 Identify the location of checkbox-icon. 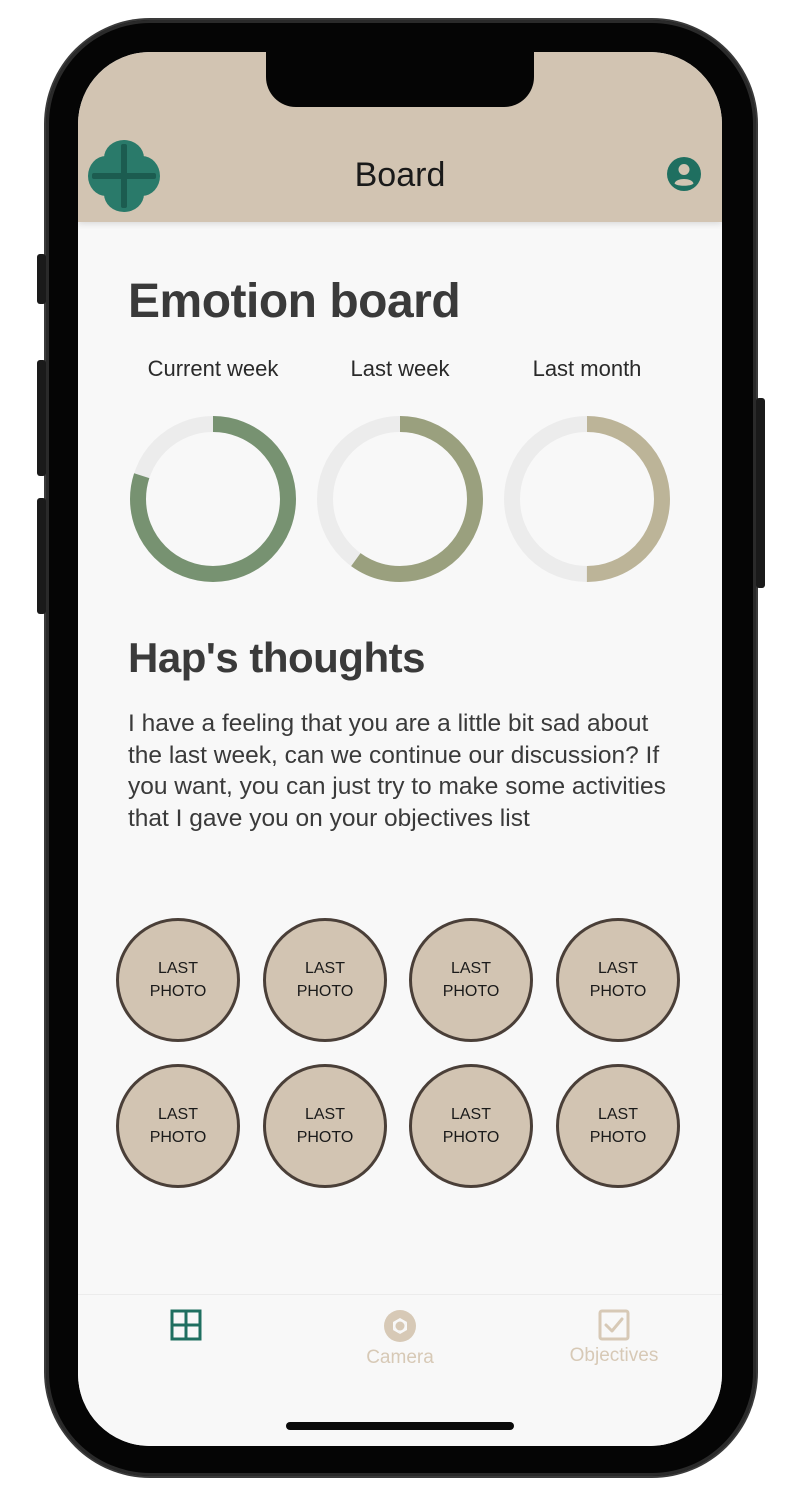
(614, 1325).